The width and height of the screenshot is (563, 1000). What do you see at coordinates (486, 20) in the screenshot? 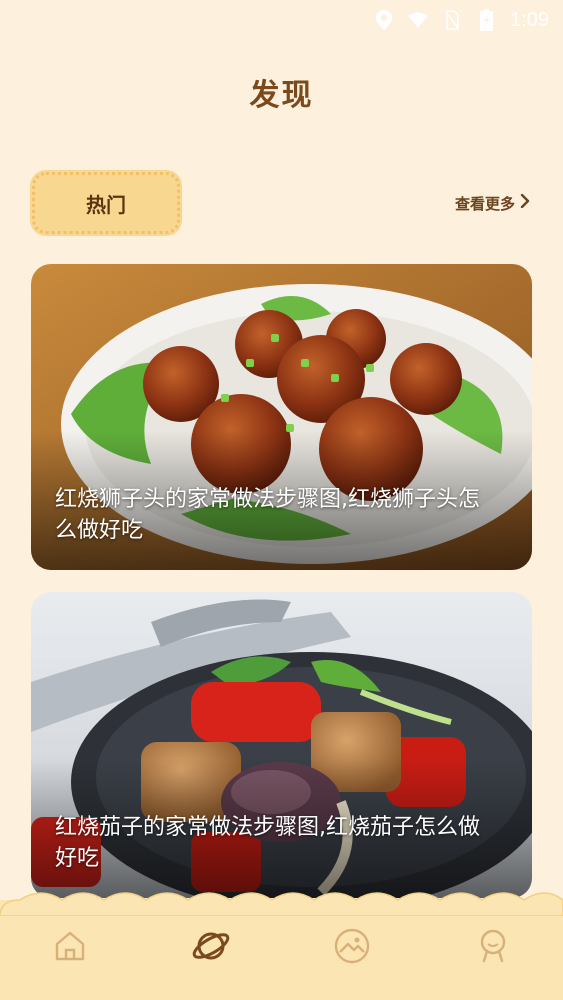
I see `battery-icon` at bounding box center [486, 20].